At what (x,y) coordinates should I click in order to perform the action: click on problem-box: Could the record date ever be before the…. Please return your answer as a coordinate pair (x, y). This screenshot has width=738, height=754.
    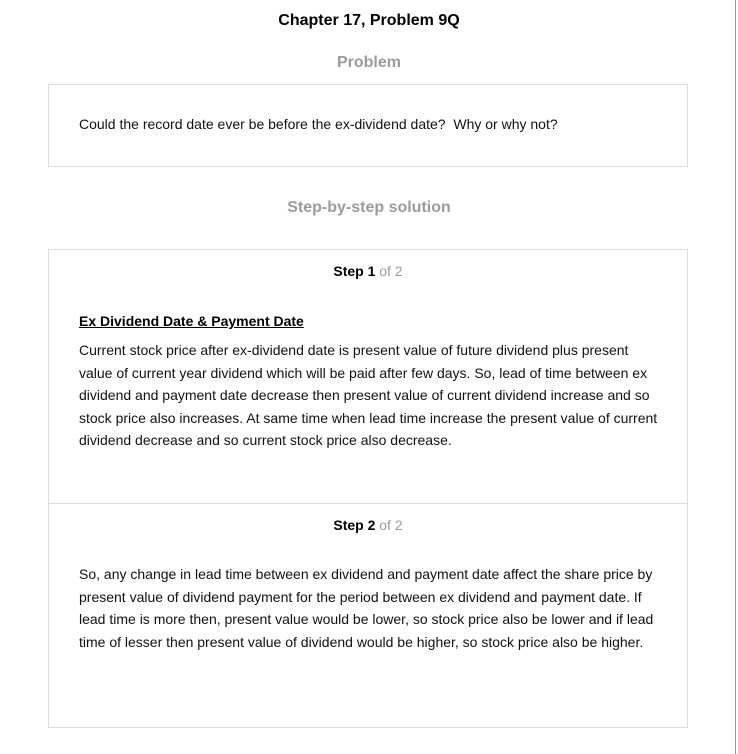
    Looking at the image, I should click on (368, 125).